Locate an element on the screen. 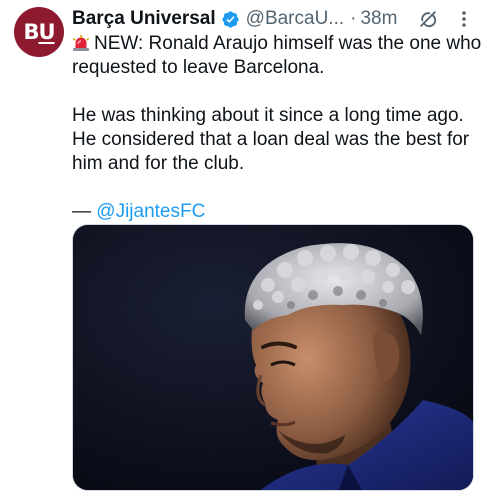 The image size is (489, 500). timestamp: 38m is located at coordinates (378, 19).